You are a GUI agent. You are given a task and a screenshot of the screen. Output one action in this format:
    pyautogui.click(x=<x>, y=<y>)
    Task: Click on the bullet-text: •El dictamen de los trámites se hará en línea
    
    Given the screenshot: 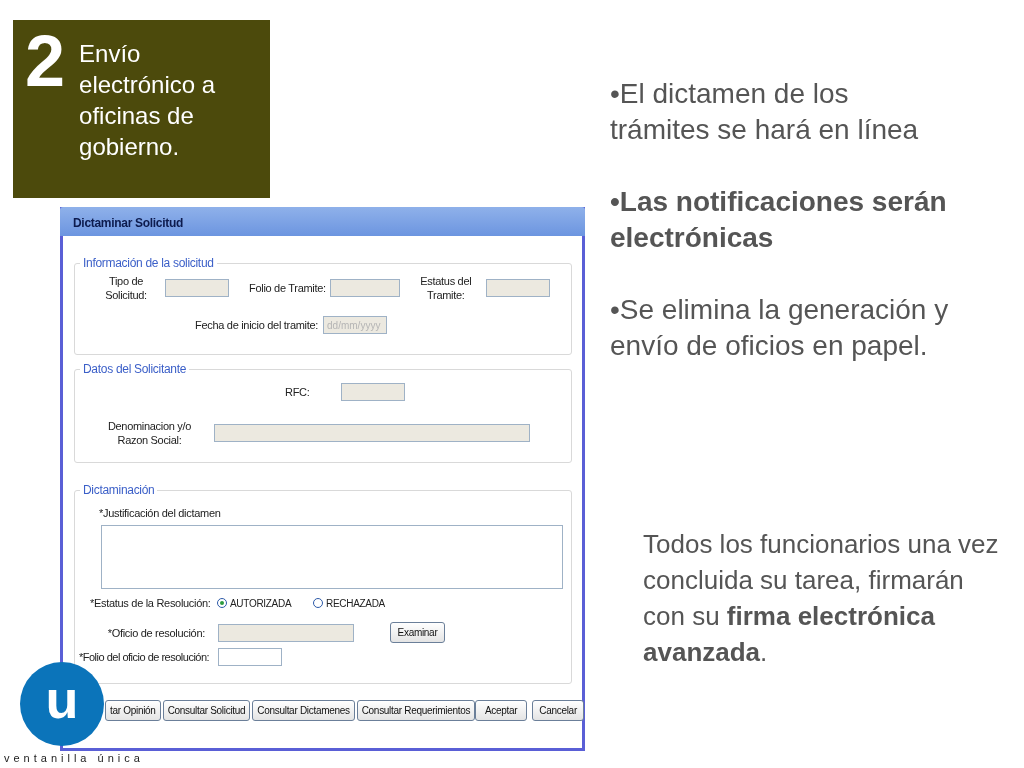 What is the action you would take?
    pyautogui.click(x=765, y=112)
    